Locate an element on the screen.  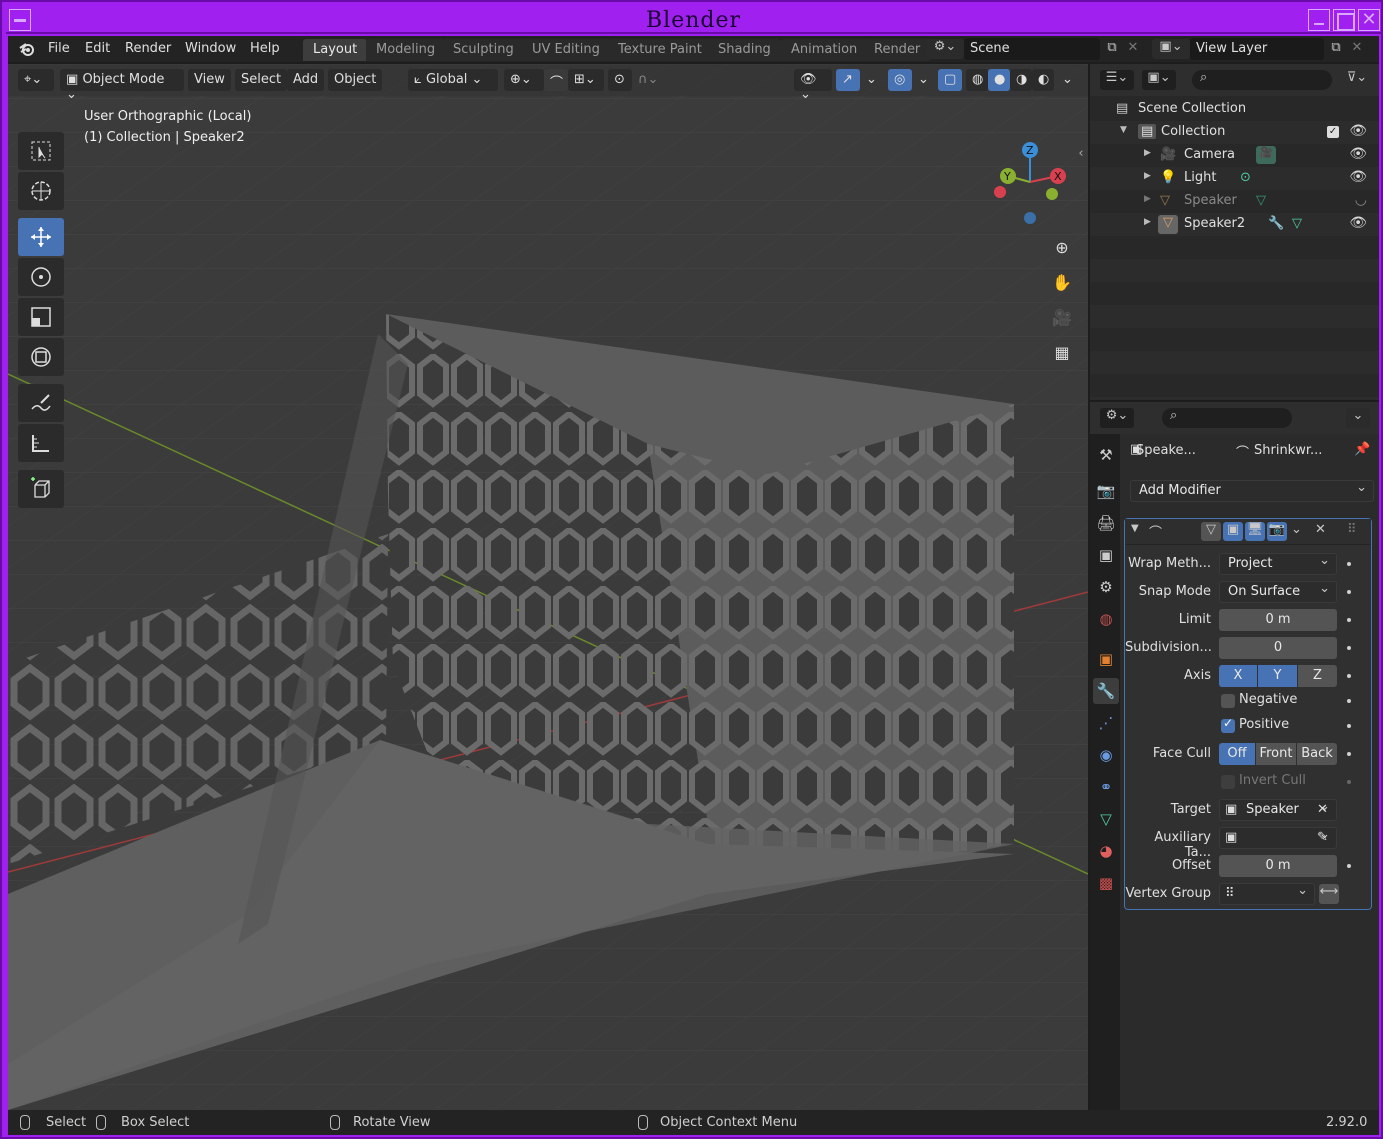
constraints-tab-icon: ⚭ is located at coordinates (1106, 787).